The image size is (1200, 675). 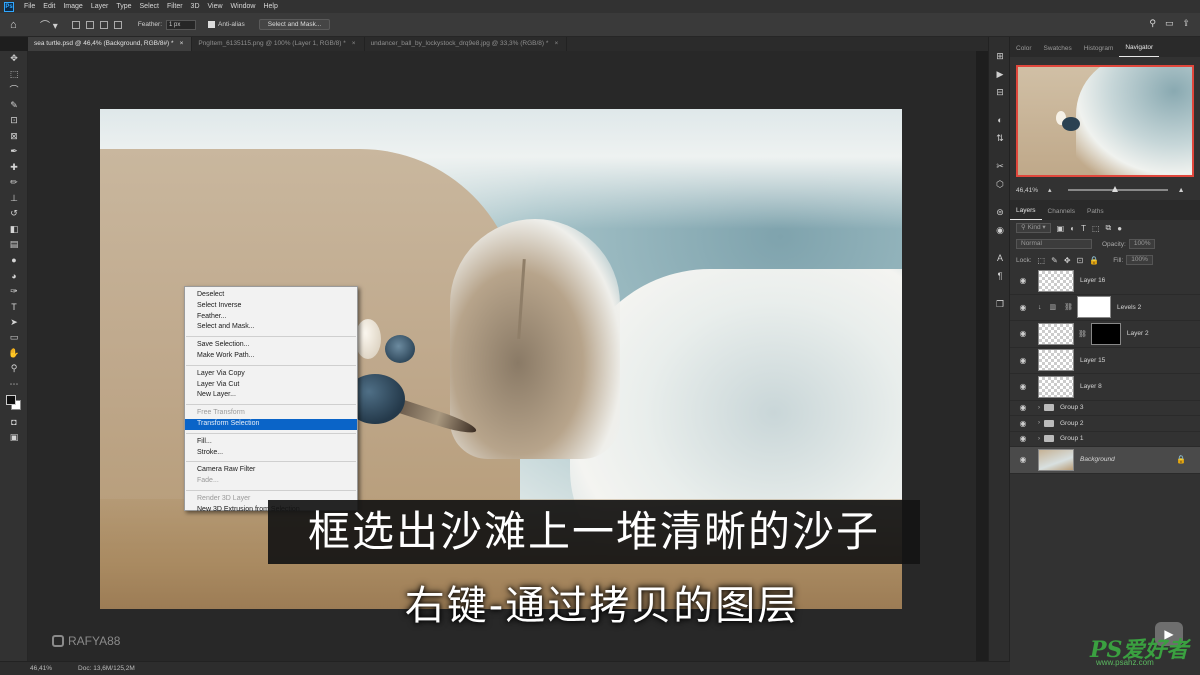 I want to click on lock-artboard-icon: ⊡, so click(x=1080, y=260).